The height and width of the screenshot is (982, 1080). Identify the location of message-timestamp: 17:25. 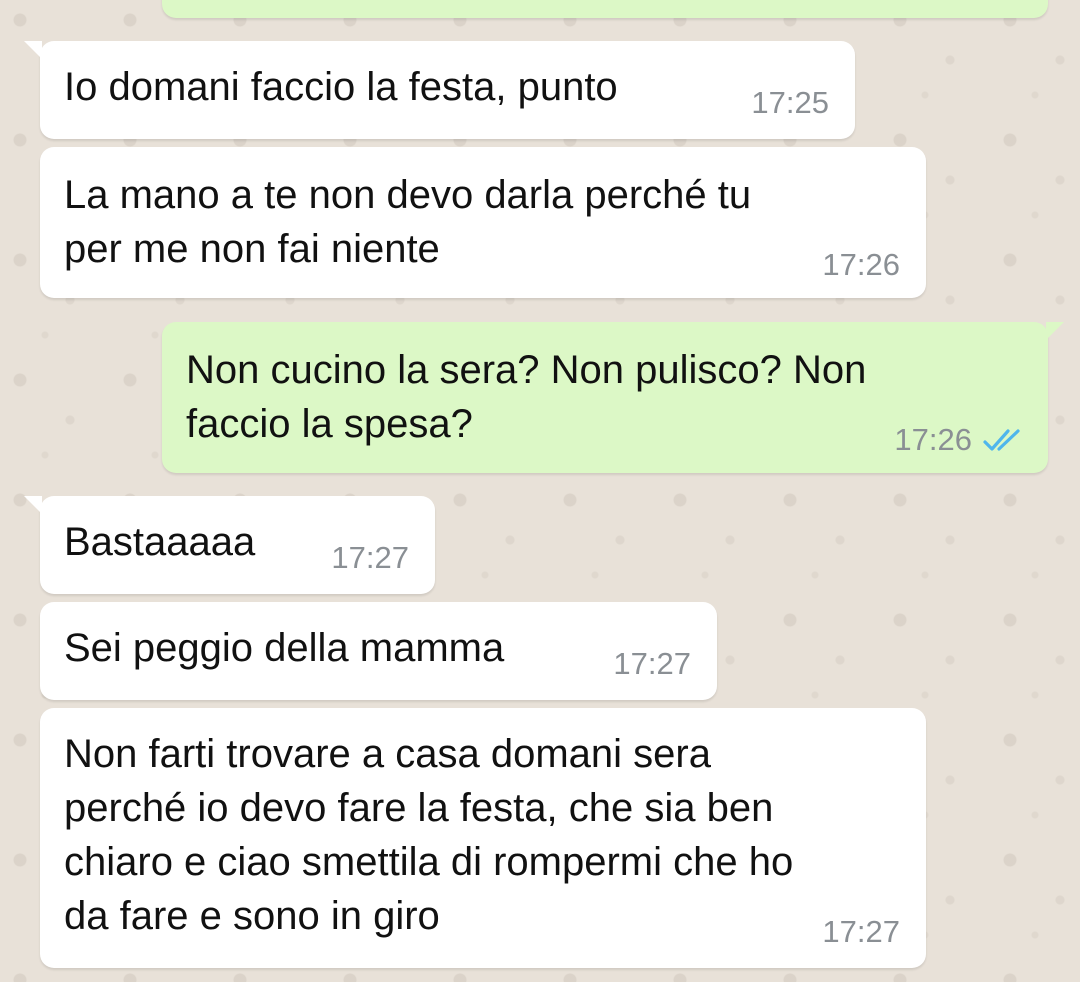
(790, 102).